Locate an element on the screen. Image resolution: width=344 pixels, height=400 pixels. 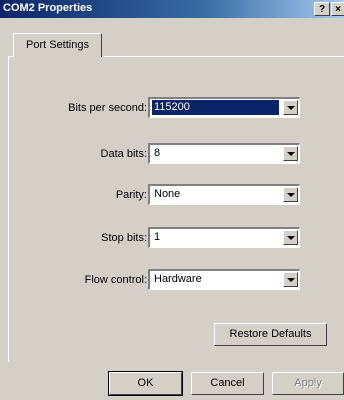
parity-row: Parity: None is located at coordinates (172, 196).